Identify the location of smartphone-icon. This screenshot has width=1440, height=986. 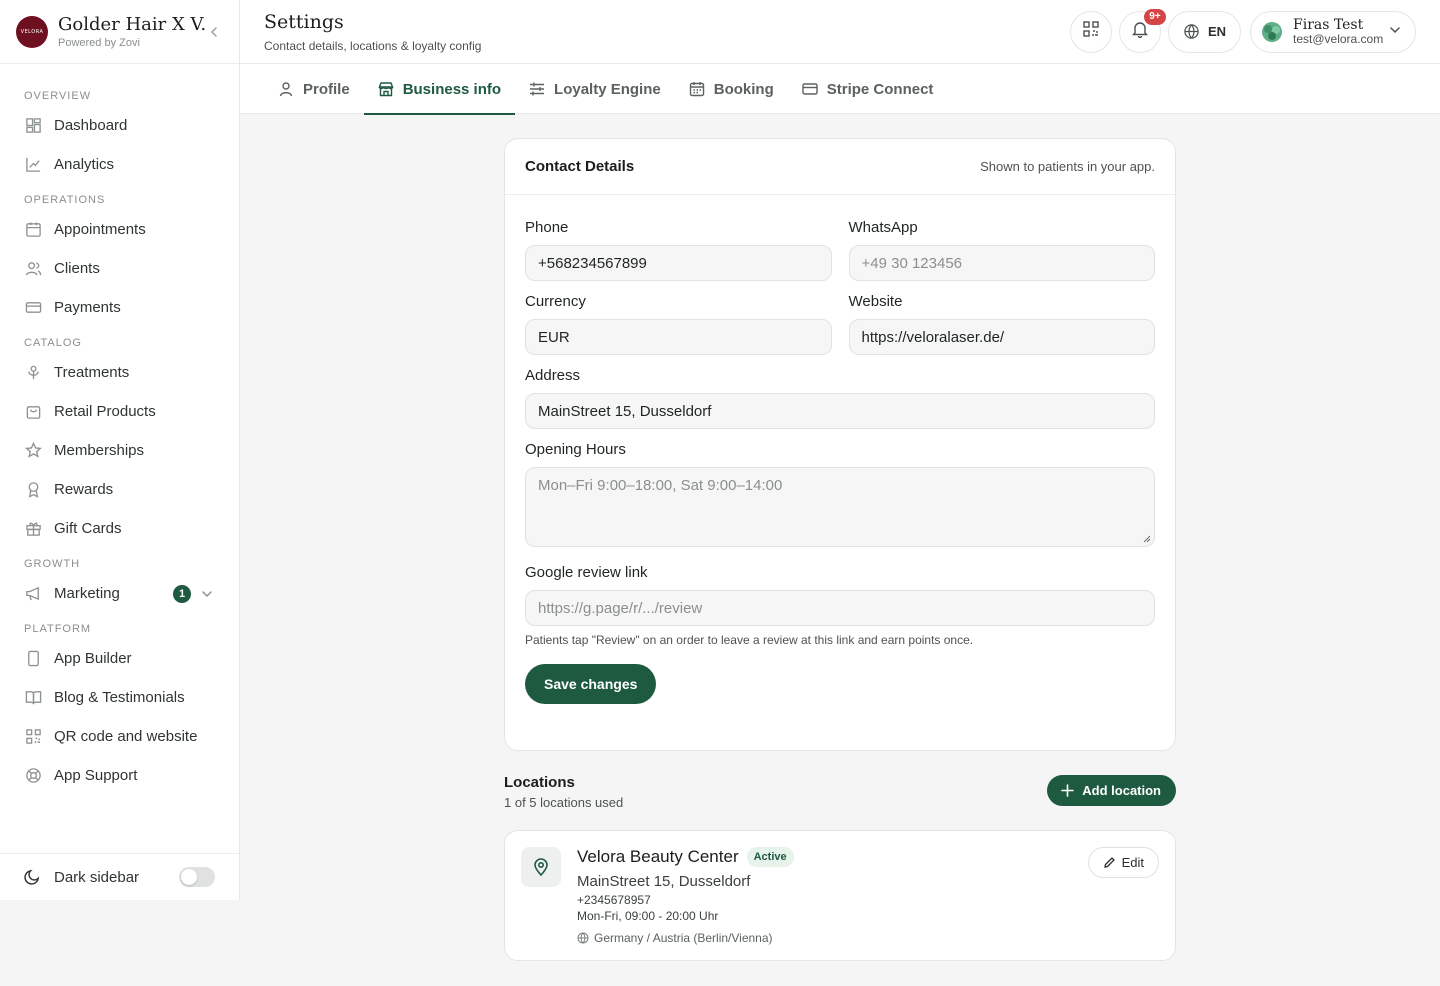
(33, 659).